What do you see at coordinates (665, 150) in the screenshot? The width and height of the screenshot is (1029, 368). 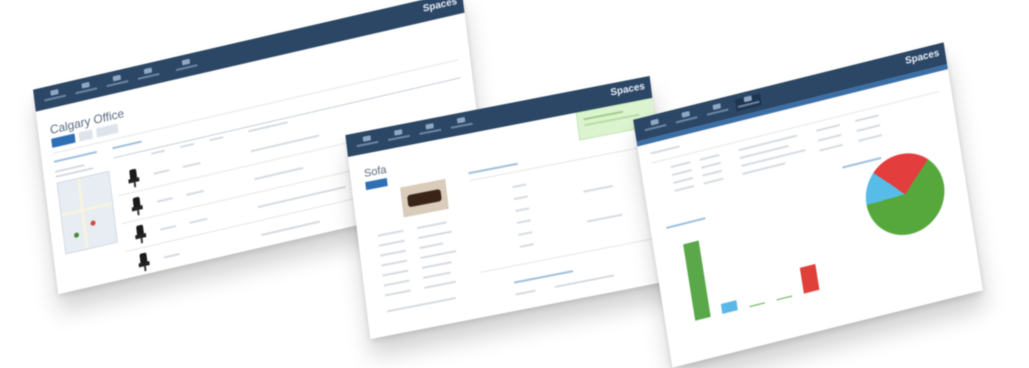 I see `report-label` at bounding box center [665, 150].